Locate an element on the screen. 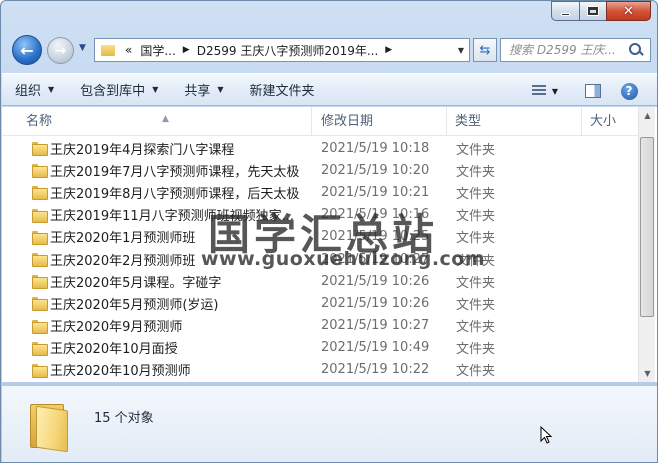  folder-large-icon is located at coordinates (48, 427).